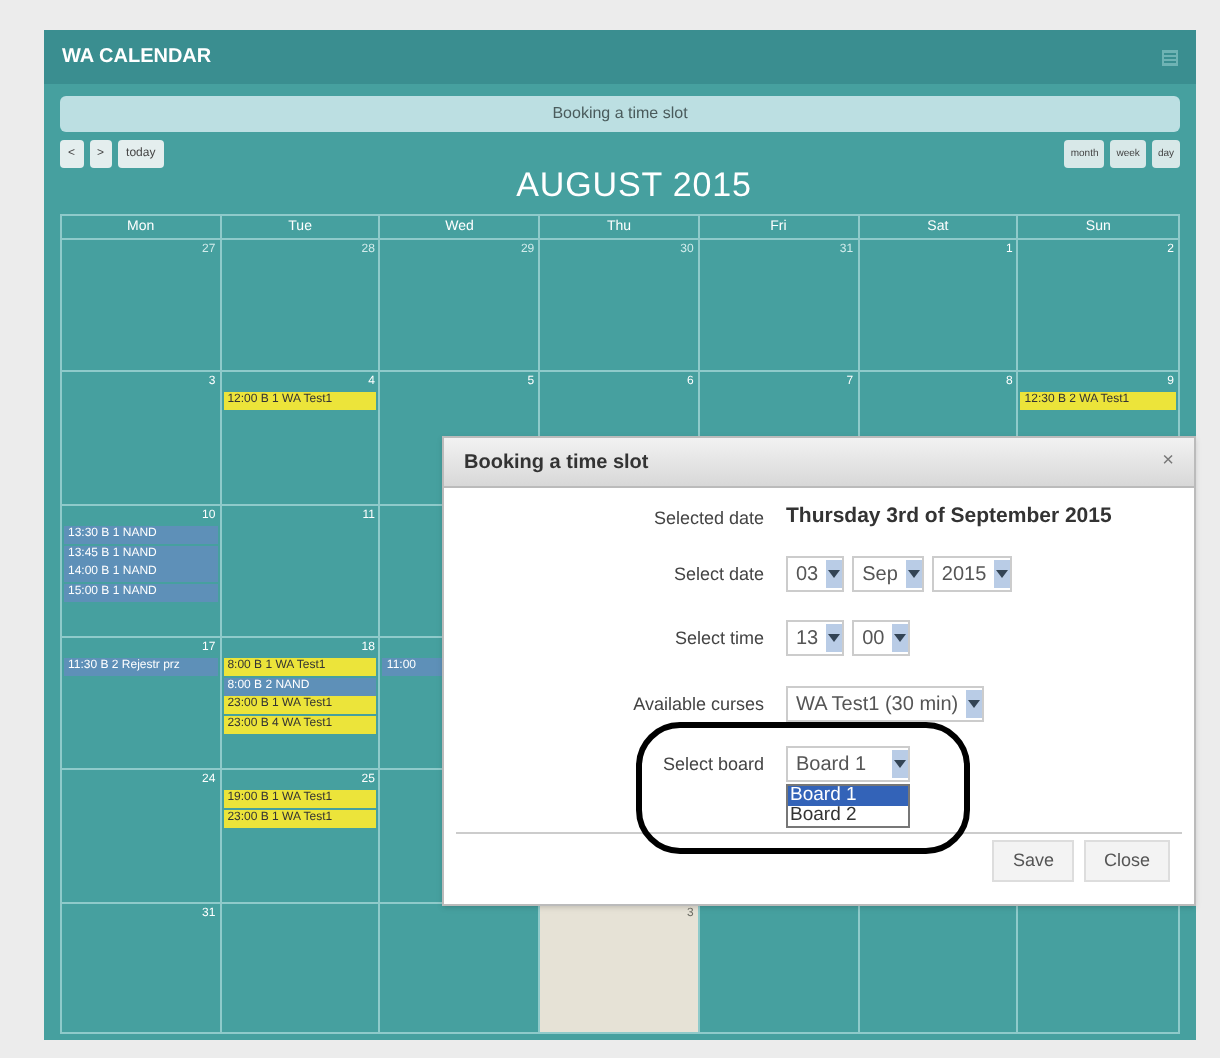 This screenshot has width=1220, height=1058. I want to click on field-label: Select date, so click(718, 575).